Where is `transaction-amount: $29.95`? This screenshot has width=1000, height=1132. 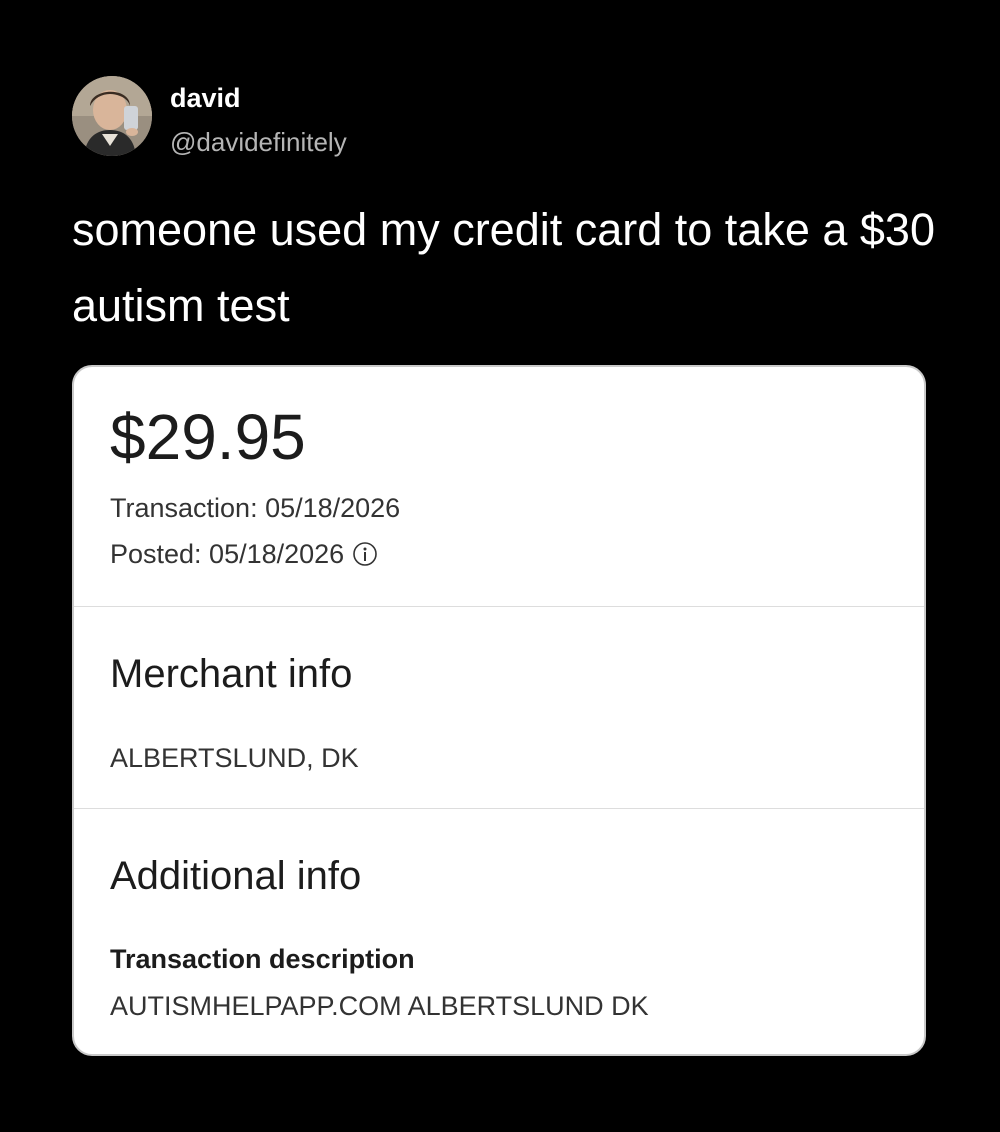 transaction-amount: $29.95 is located at coordinates (208, 437).